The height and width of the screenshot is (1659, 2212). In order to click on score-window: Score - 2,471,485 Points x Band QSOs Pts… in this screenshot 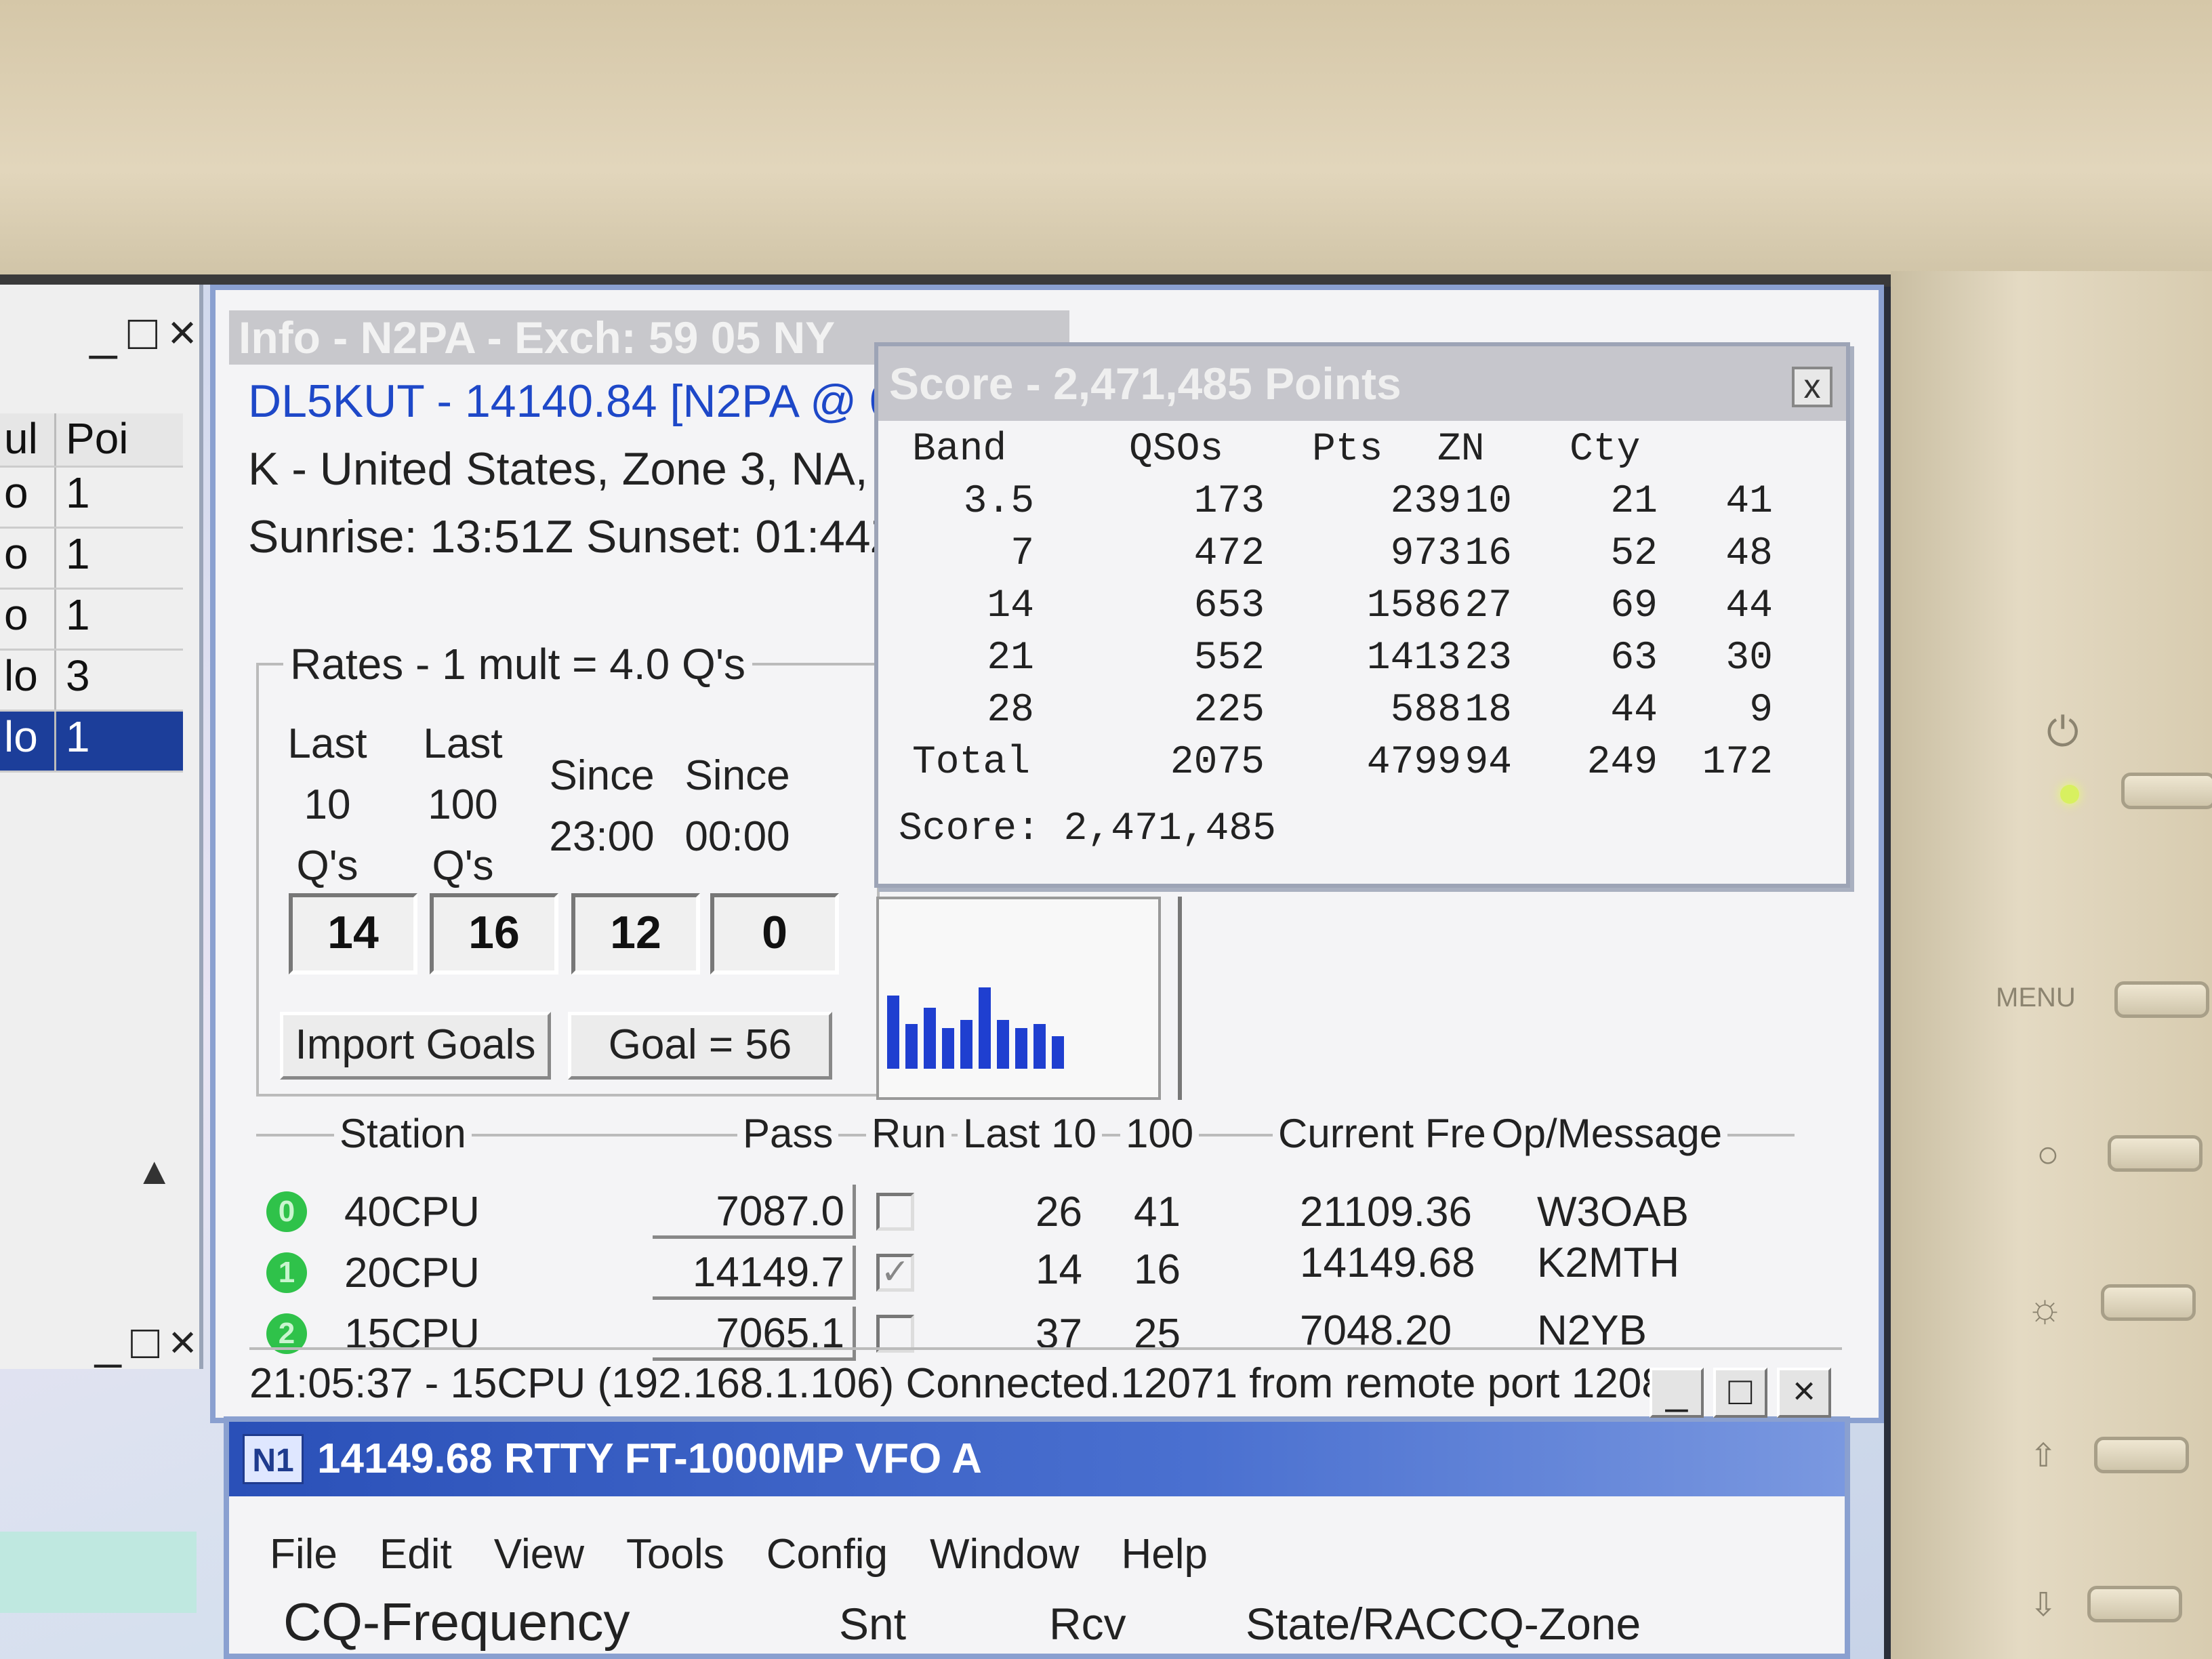, I will do `click(1362, 615)`.